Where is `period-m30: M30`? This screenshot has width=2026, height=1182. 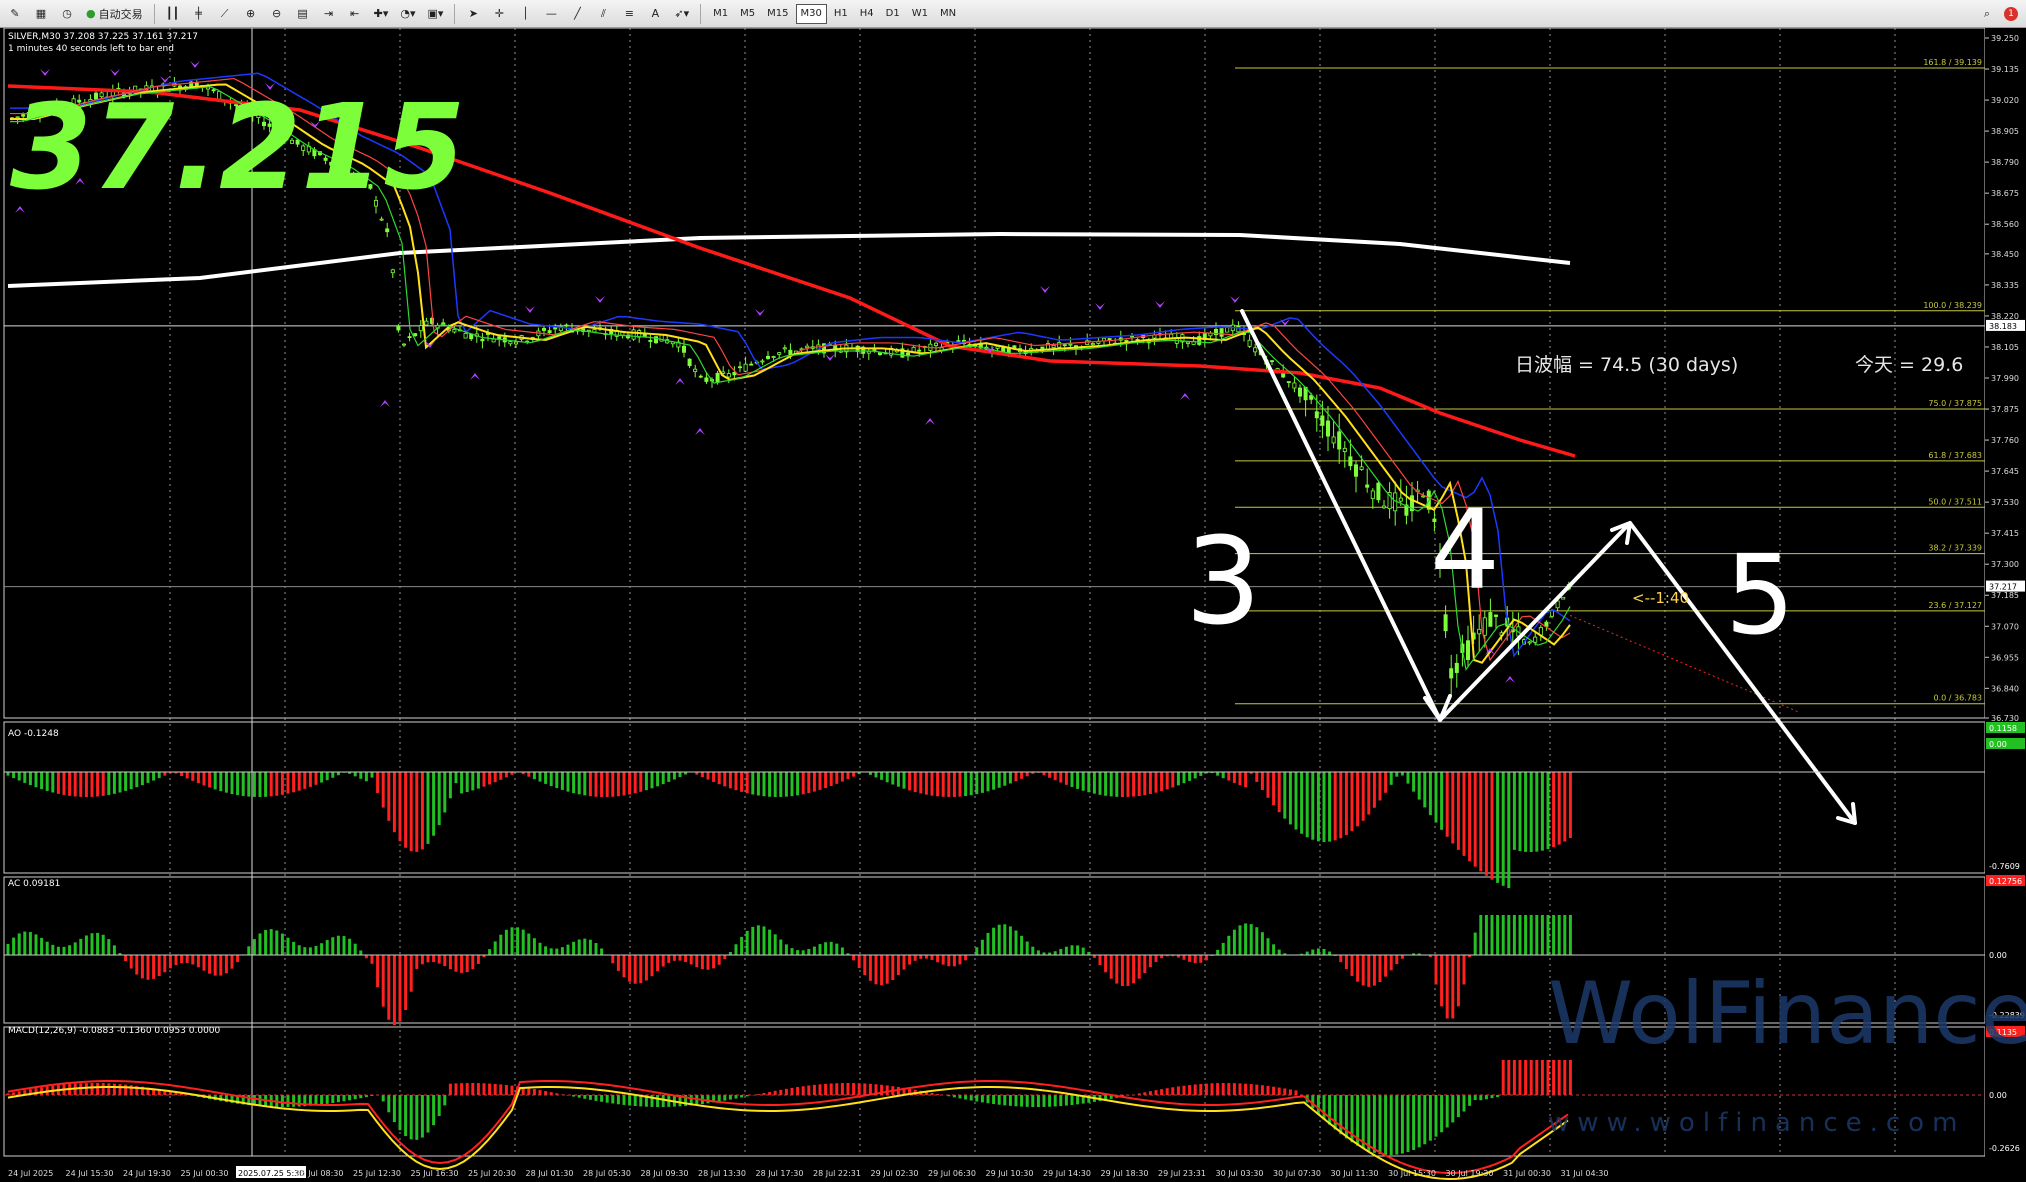 period-m30: M30 is located at coordinates (811, 13).